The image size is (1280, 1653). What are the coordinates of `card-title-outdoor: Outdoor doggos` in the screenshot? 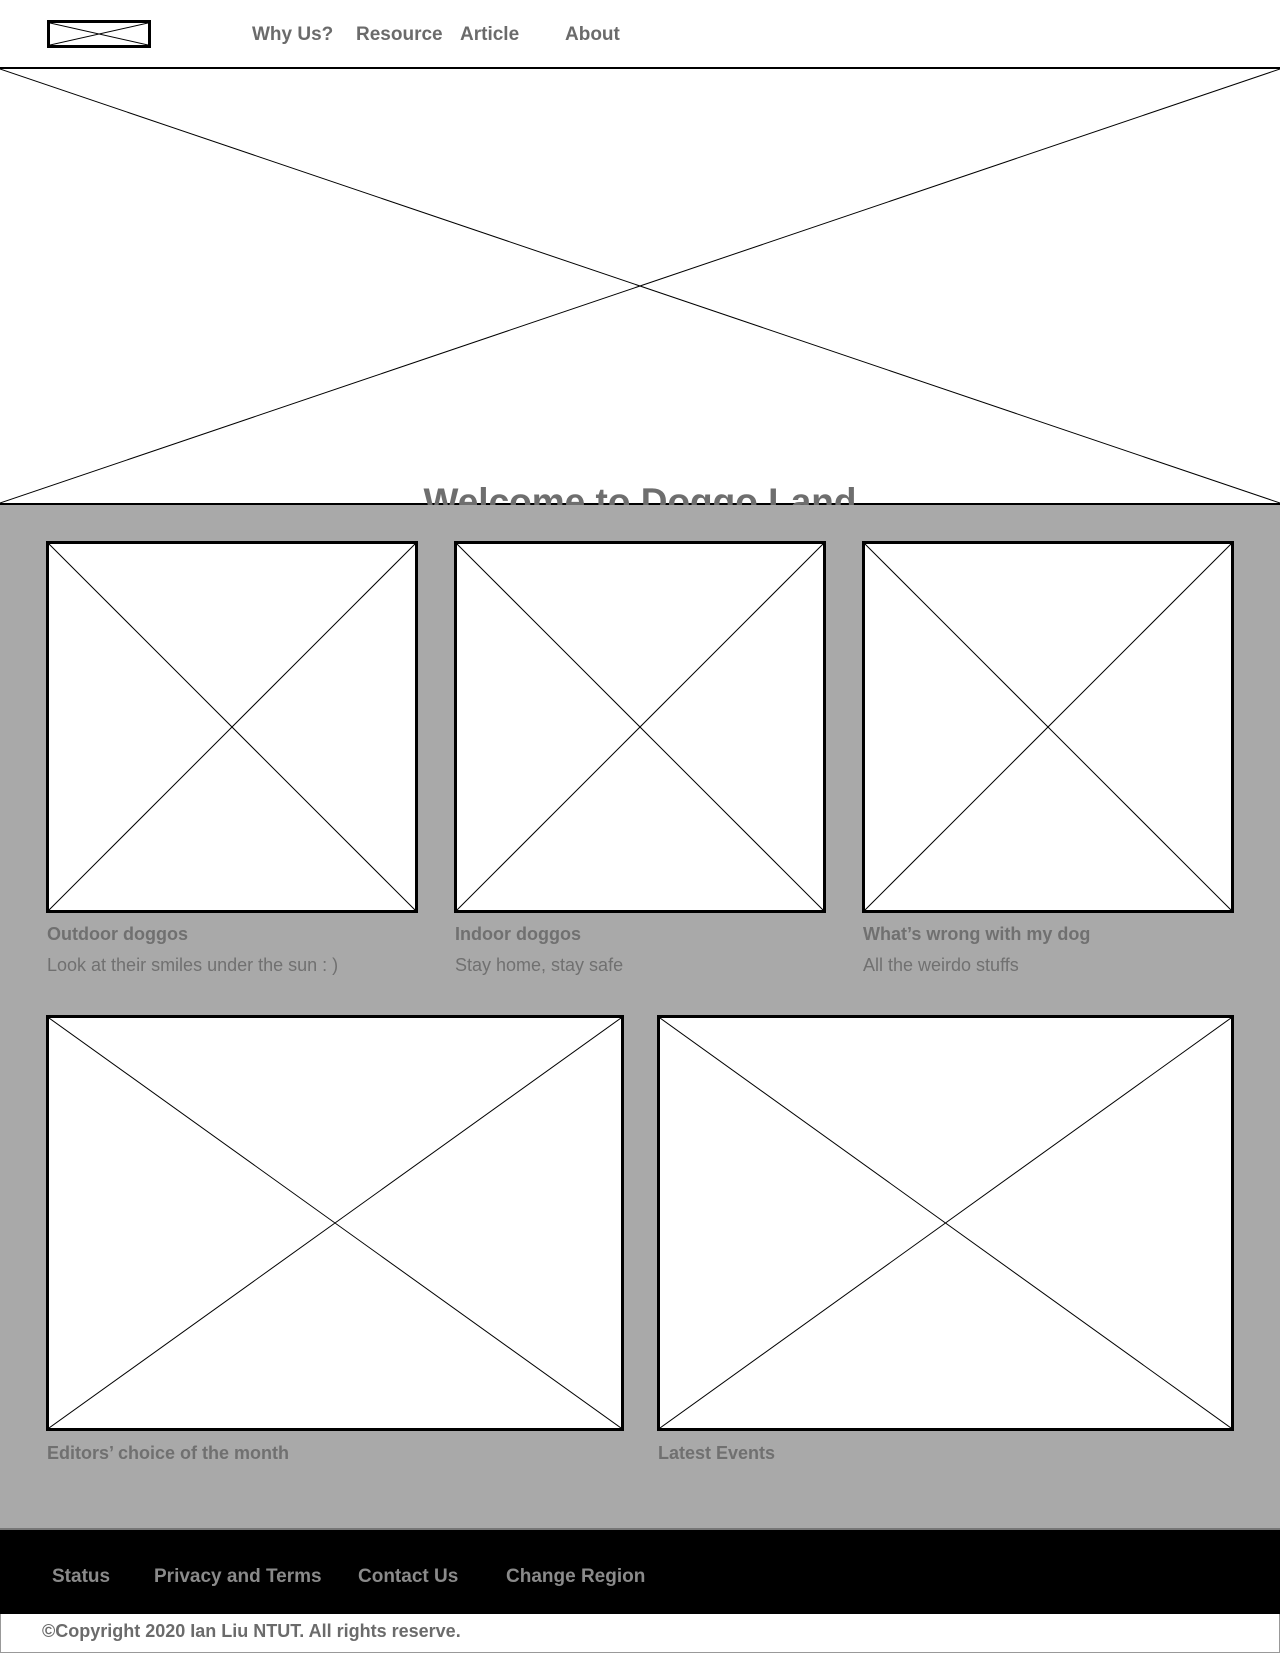 It's located at (117, 934).